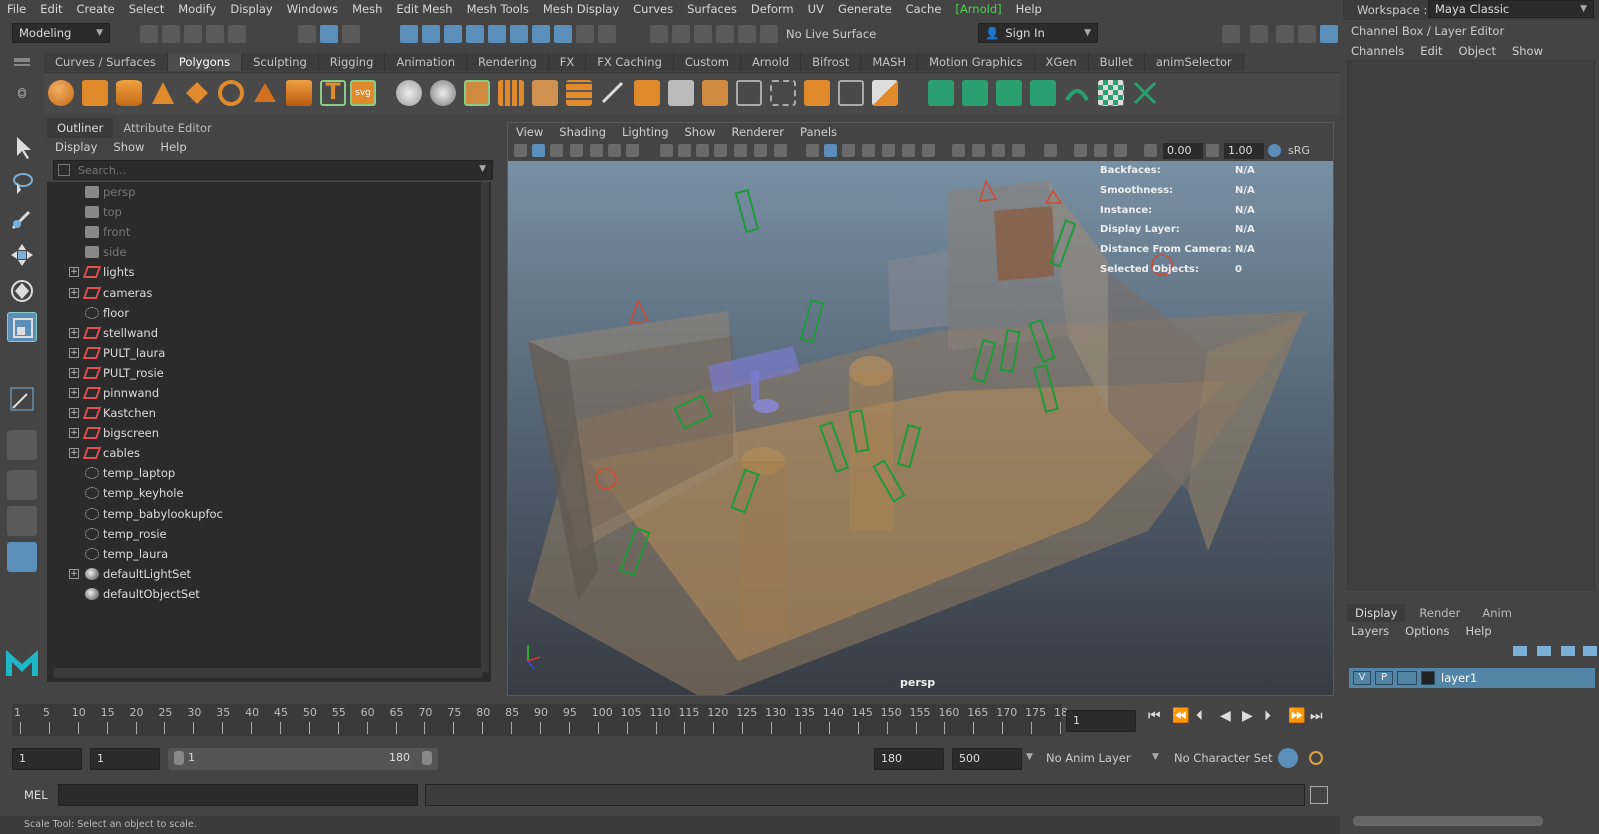  I want to click on poly-cylinder-icon, so click(129, 93).